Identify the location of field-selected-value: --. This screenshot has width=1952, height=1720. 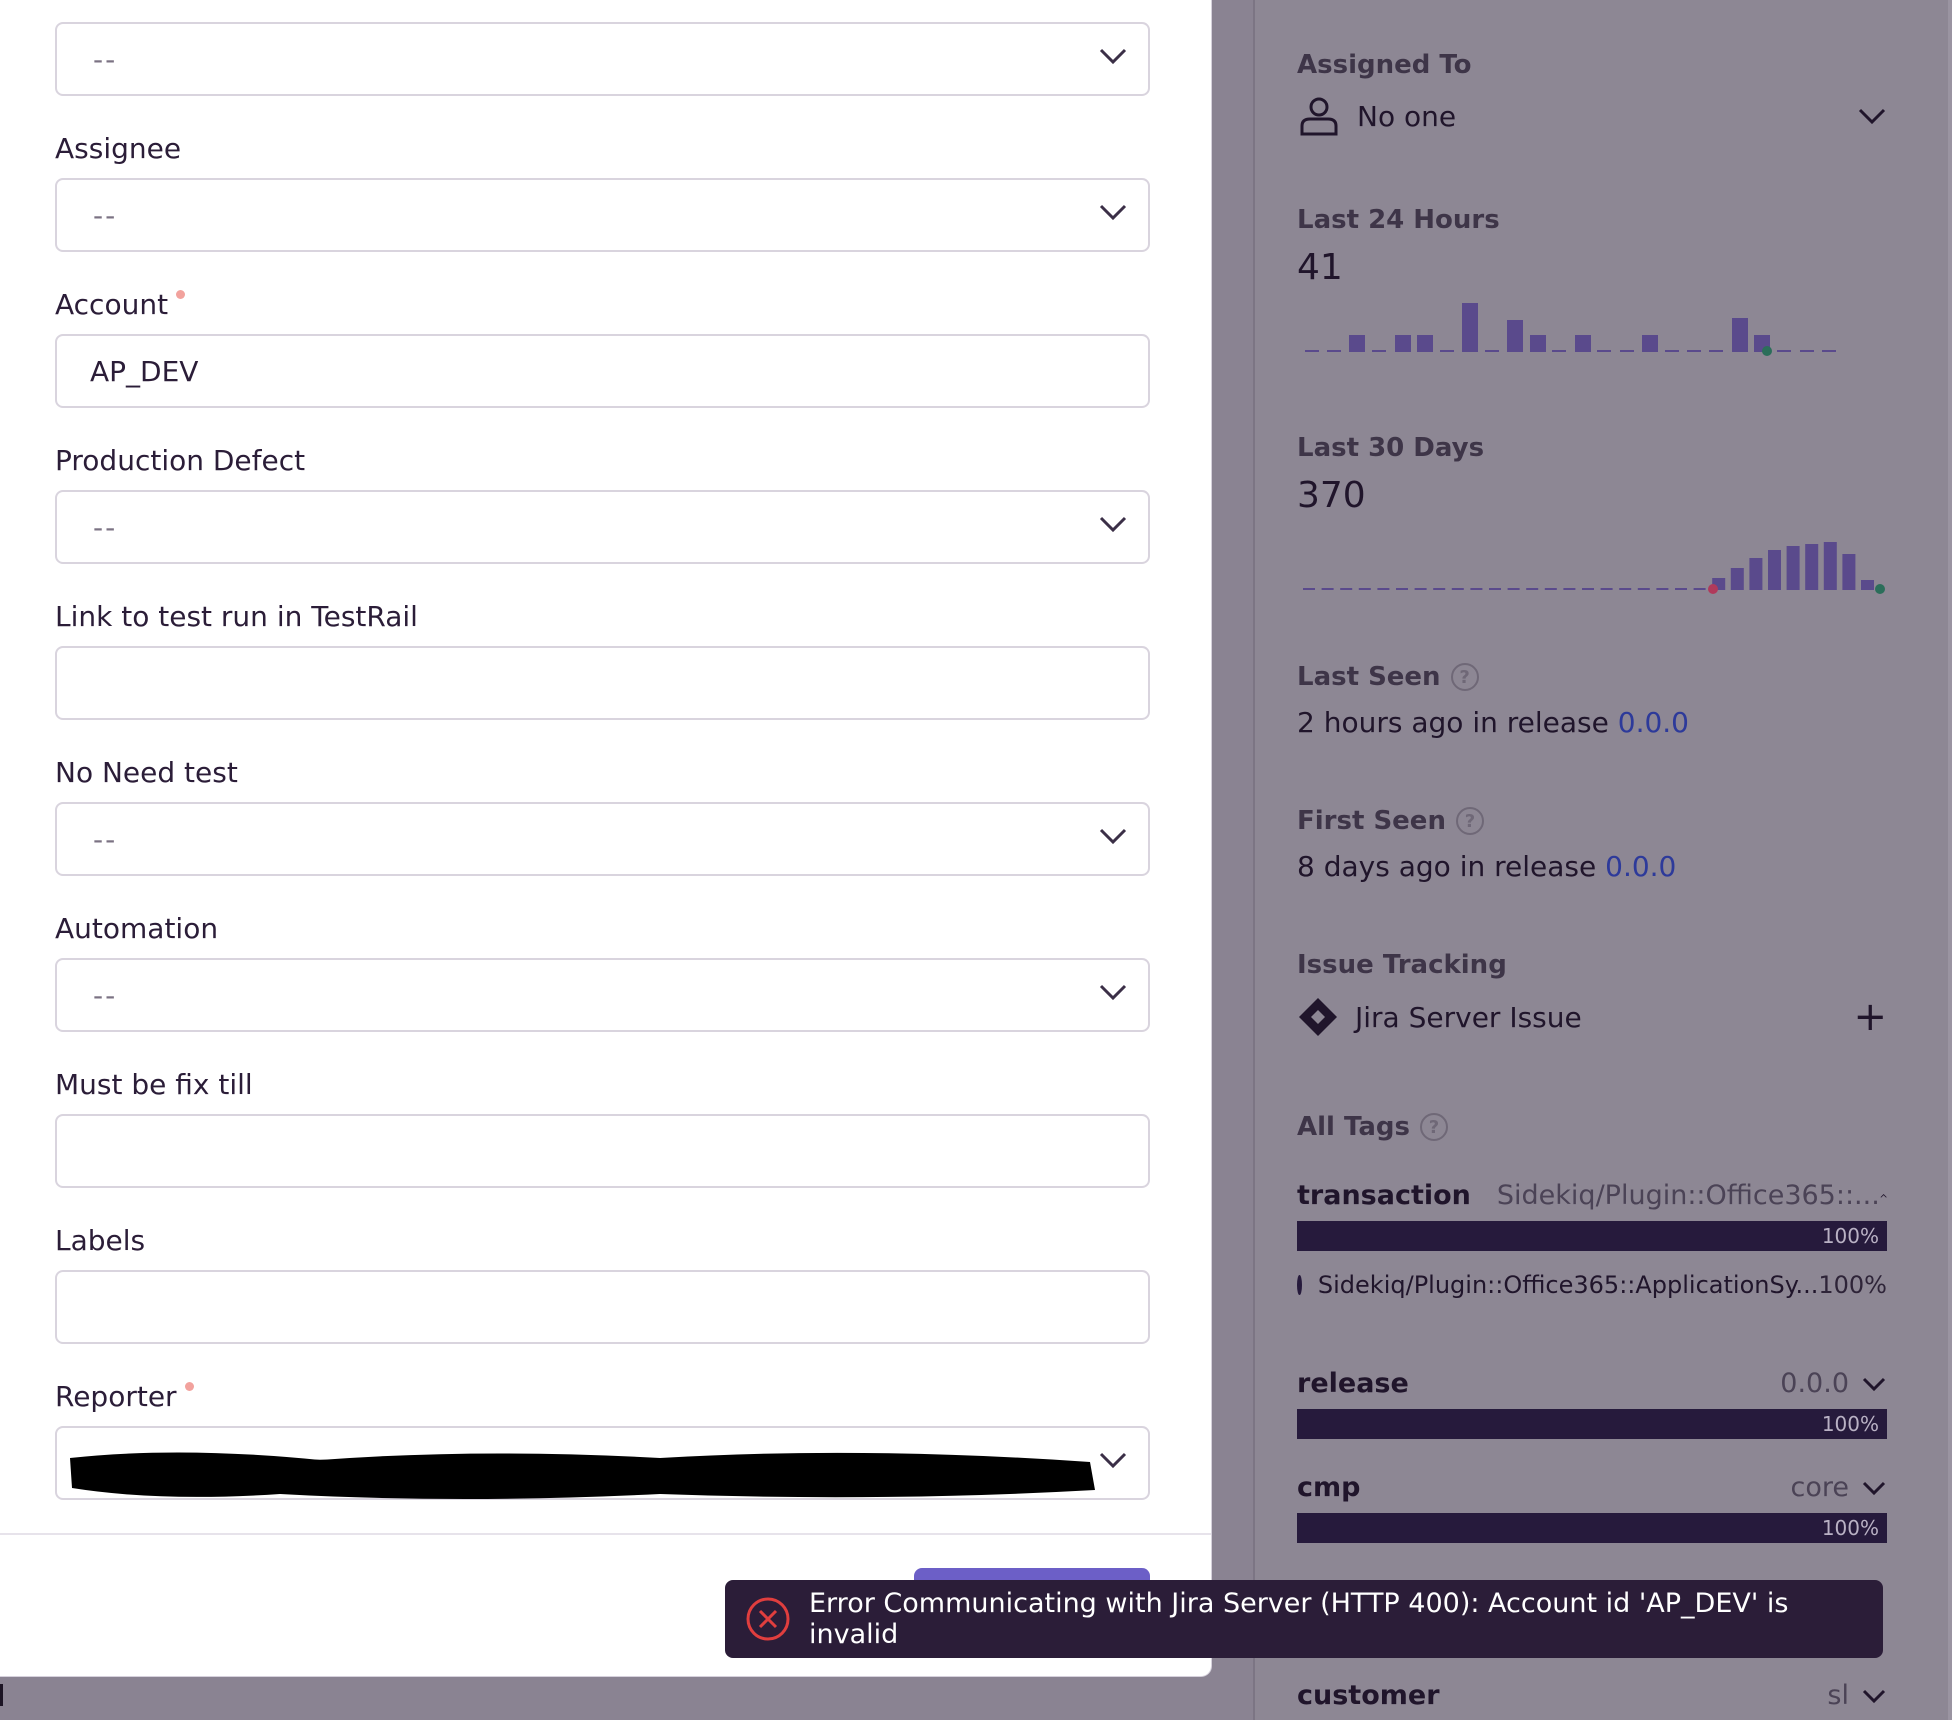
(105, 59).